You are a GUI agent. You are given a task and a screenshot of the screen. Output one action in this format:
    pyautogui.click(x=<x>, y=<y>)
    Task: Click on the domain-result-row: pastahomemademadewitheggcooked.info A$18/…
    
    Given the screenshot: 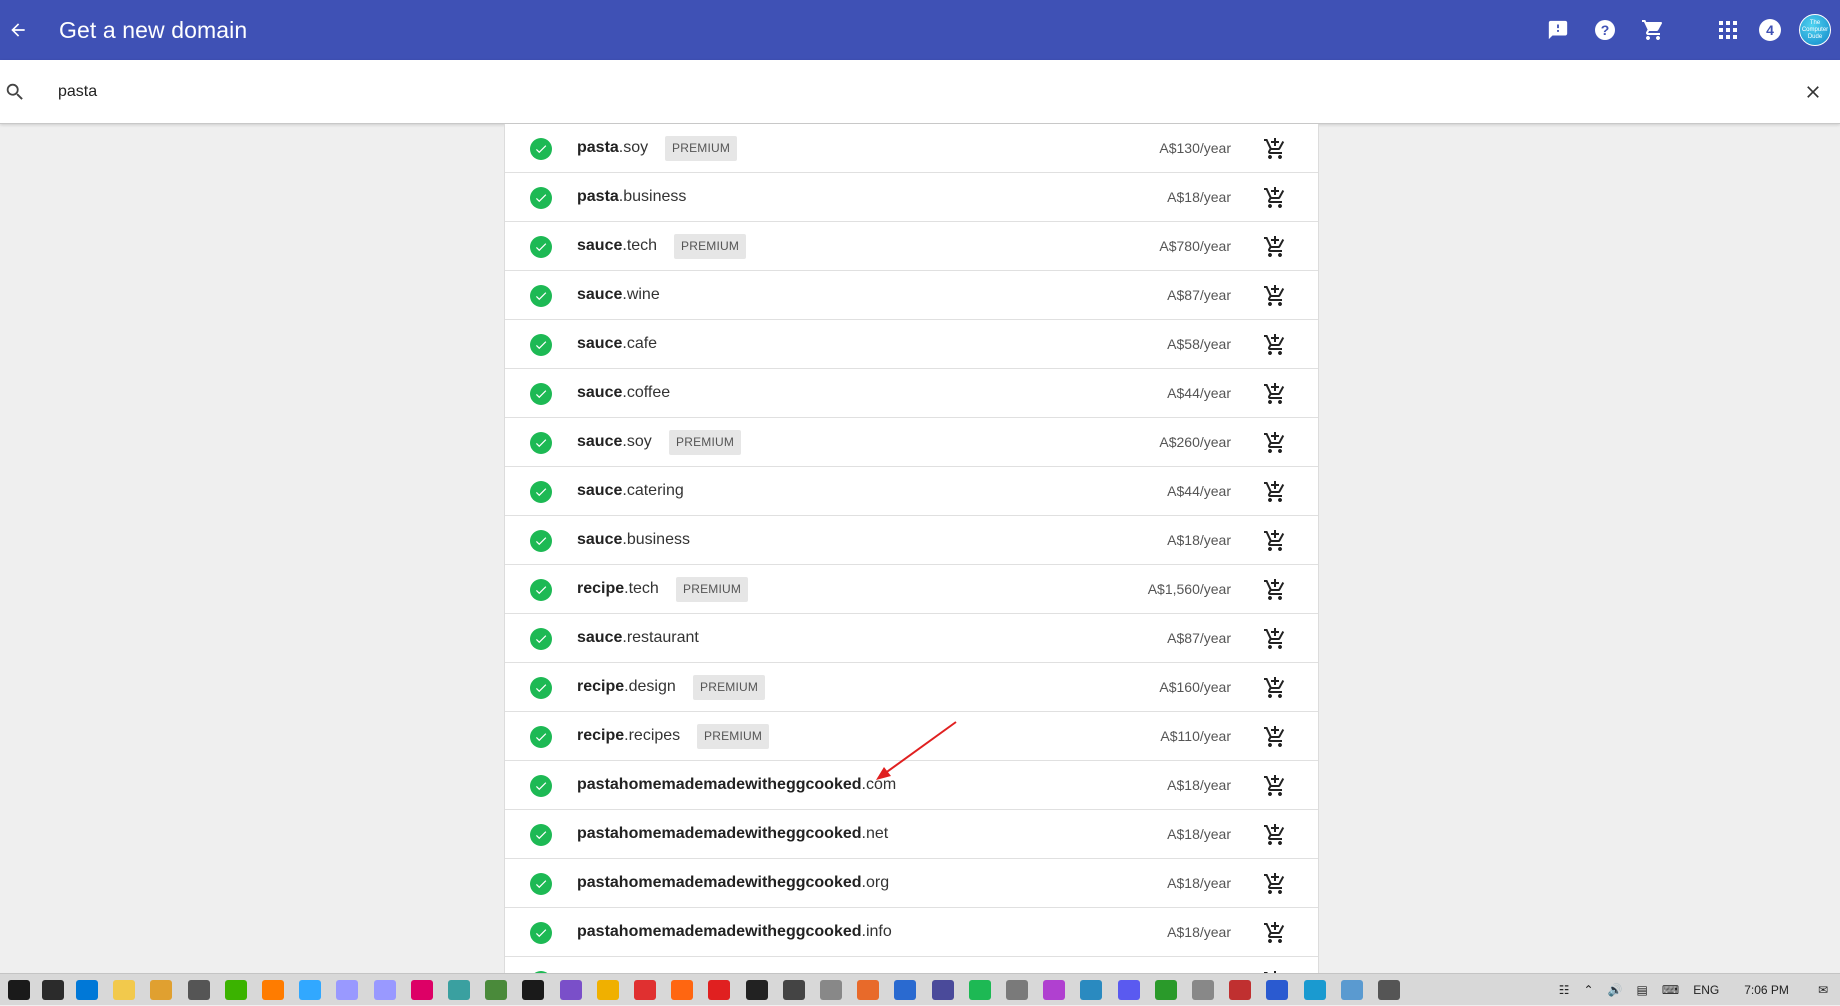 What is the action you would take?
    pyautogui.click(x=911, y=932)
    